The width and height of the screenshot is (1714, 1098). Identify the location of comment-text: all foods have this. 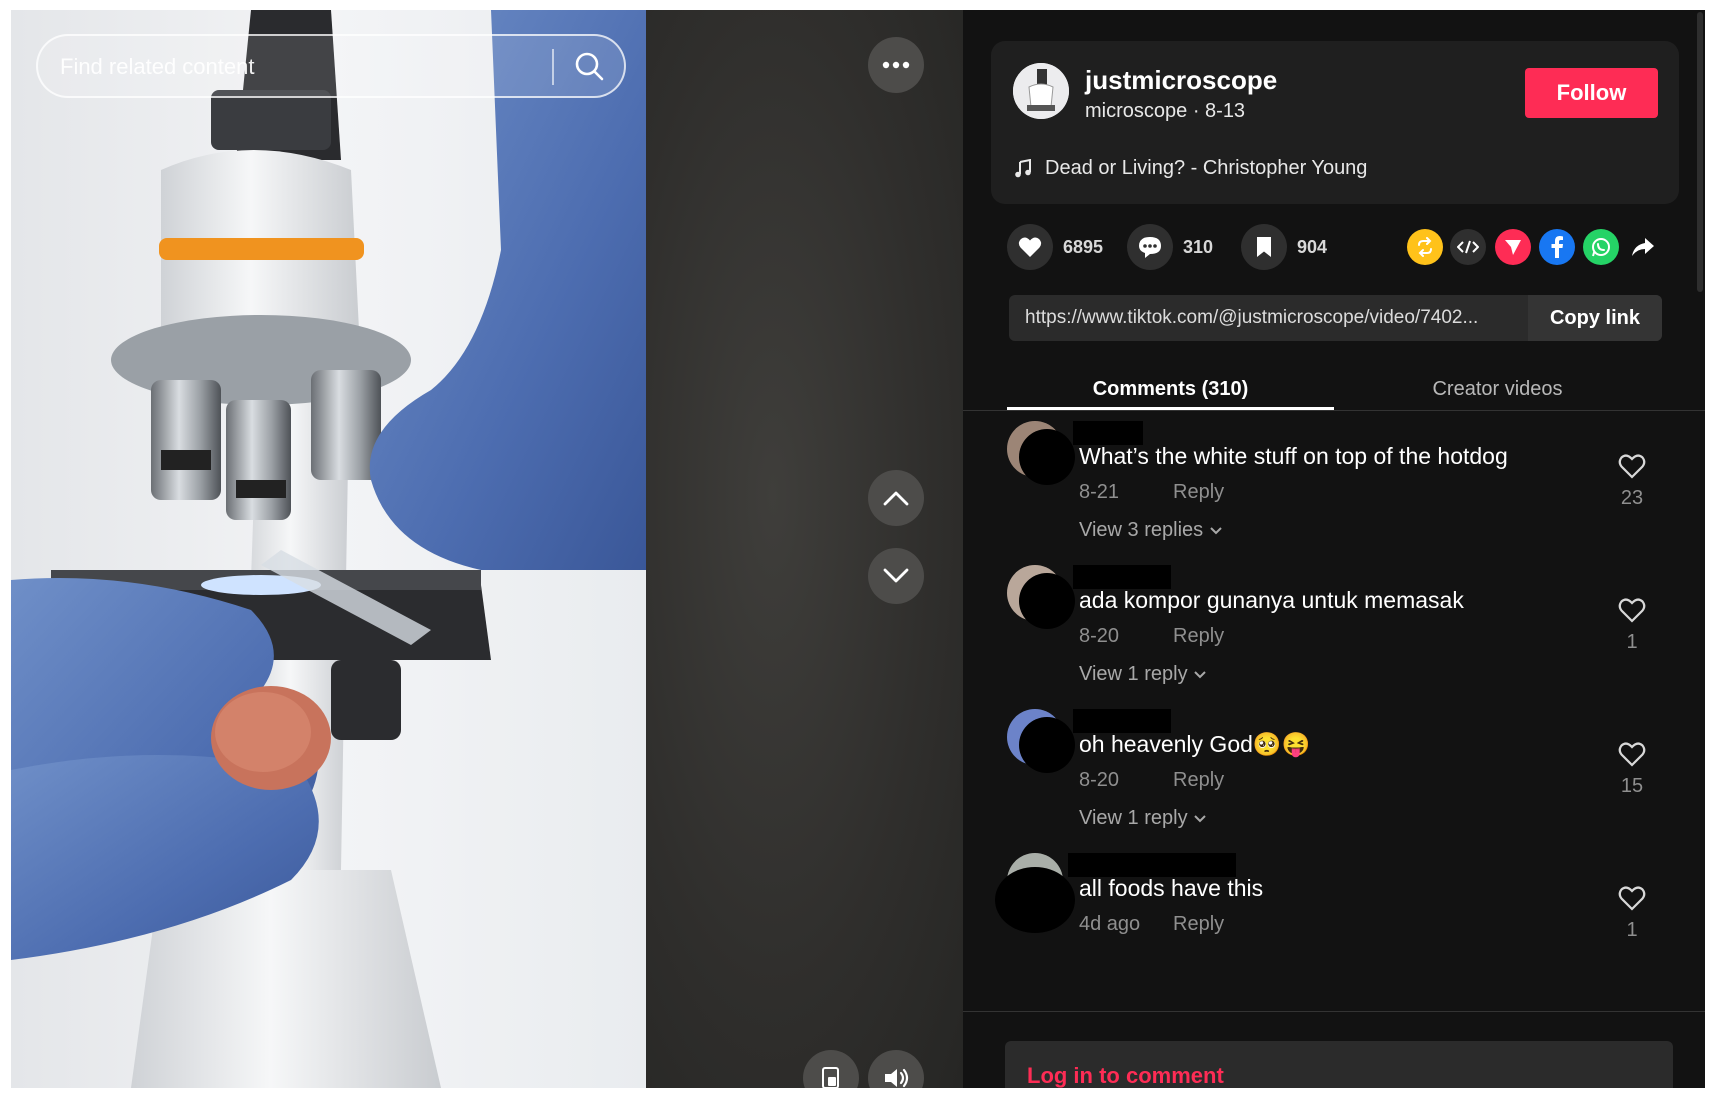
(1171, 888).